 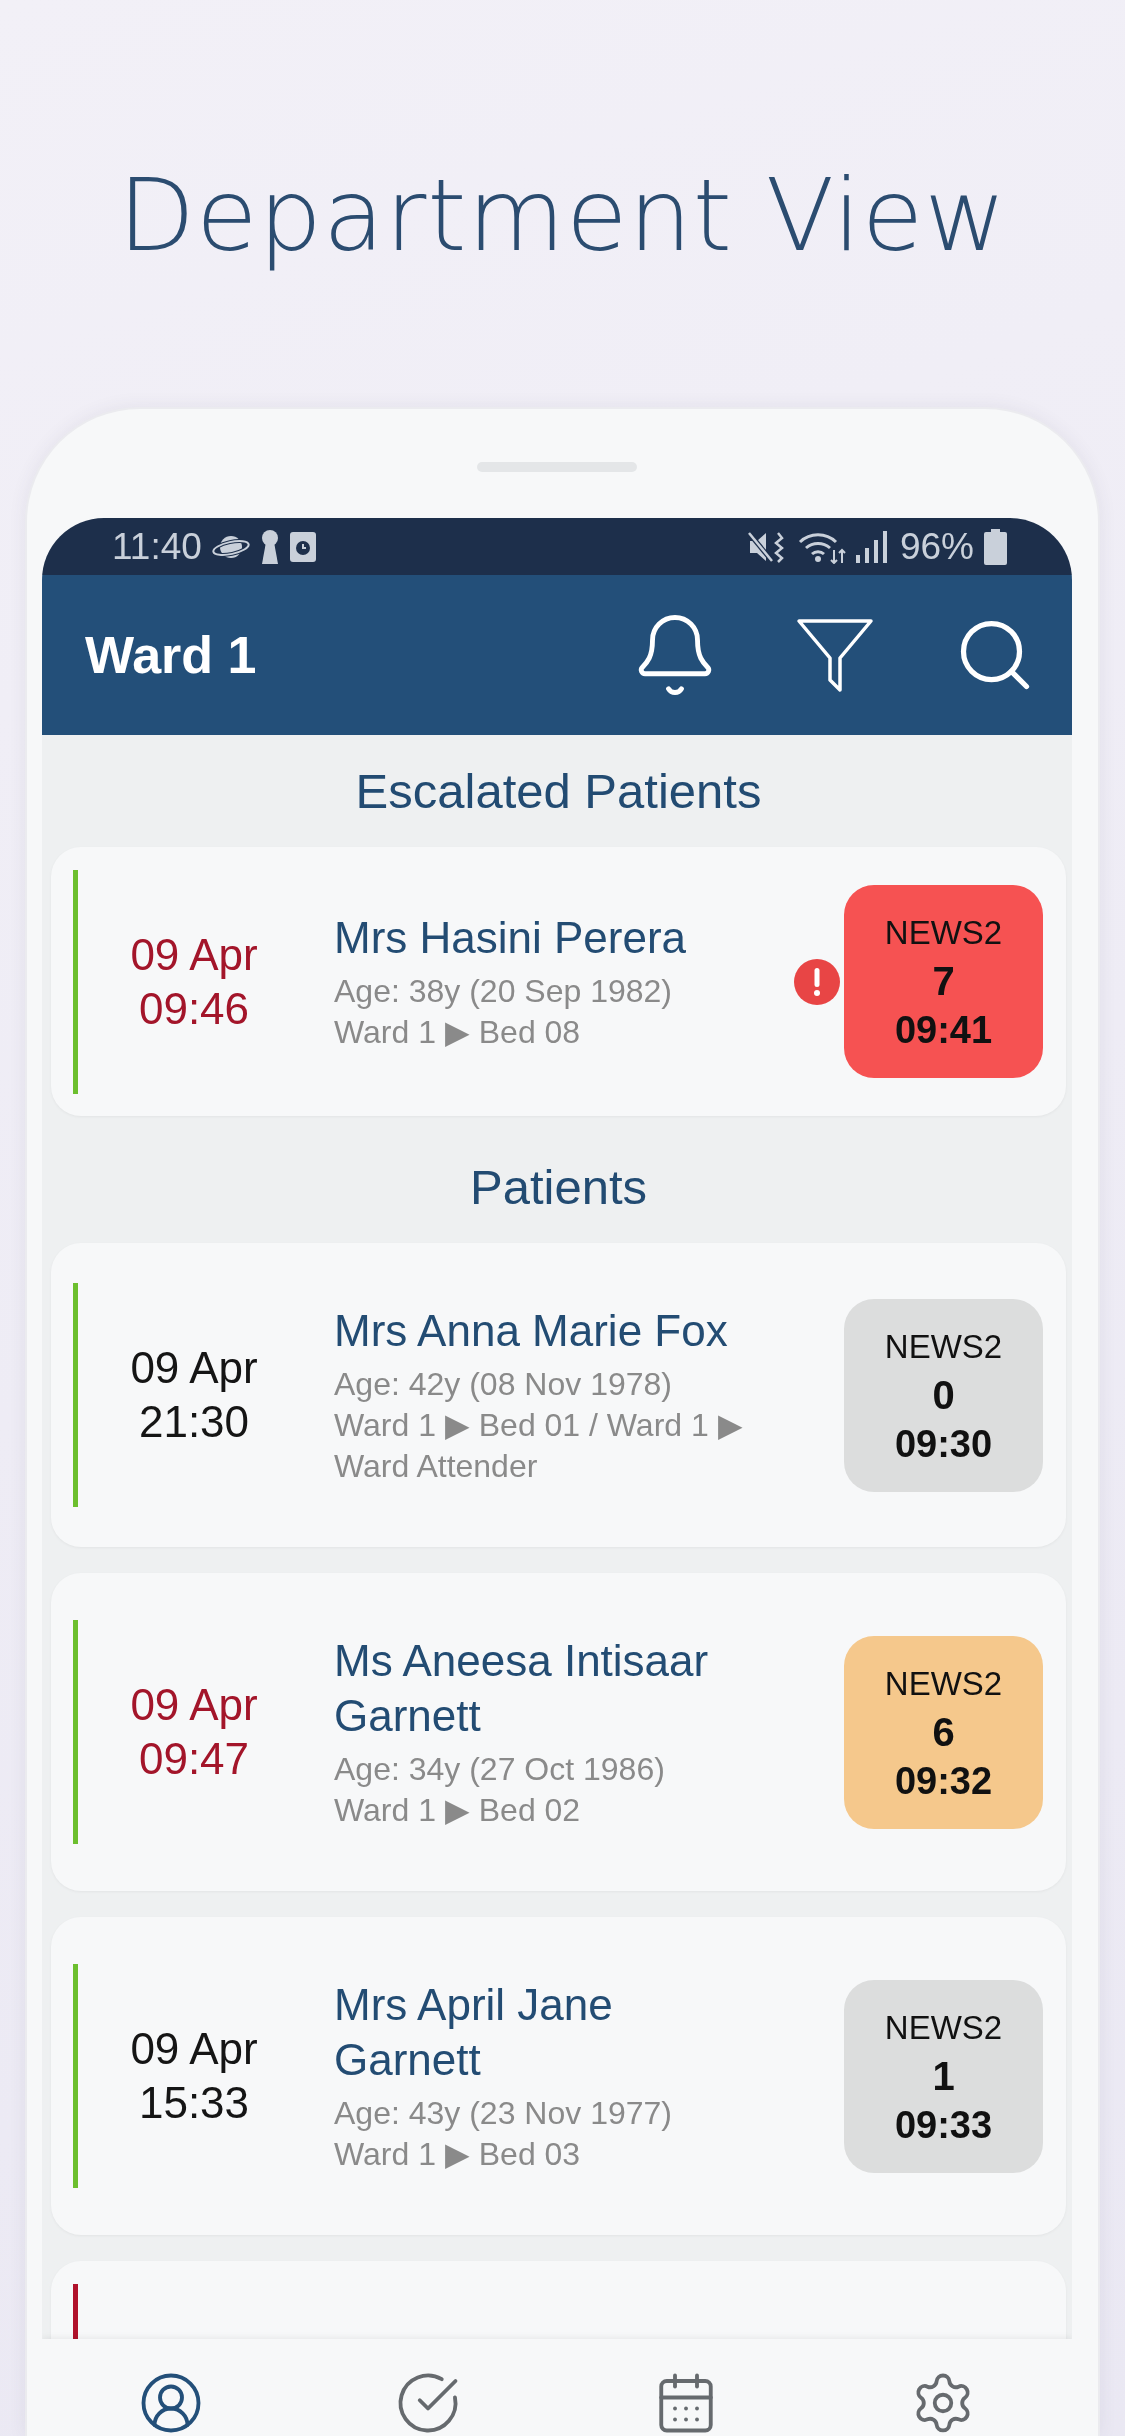 I want to click on patient-age: Age: 42y (08 Nov 1978), so click(x=503, y=1384).